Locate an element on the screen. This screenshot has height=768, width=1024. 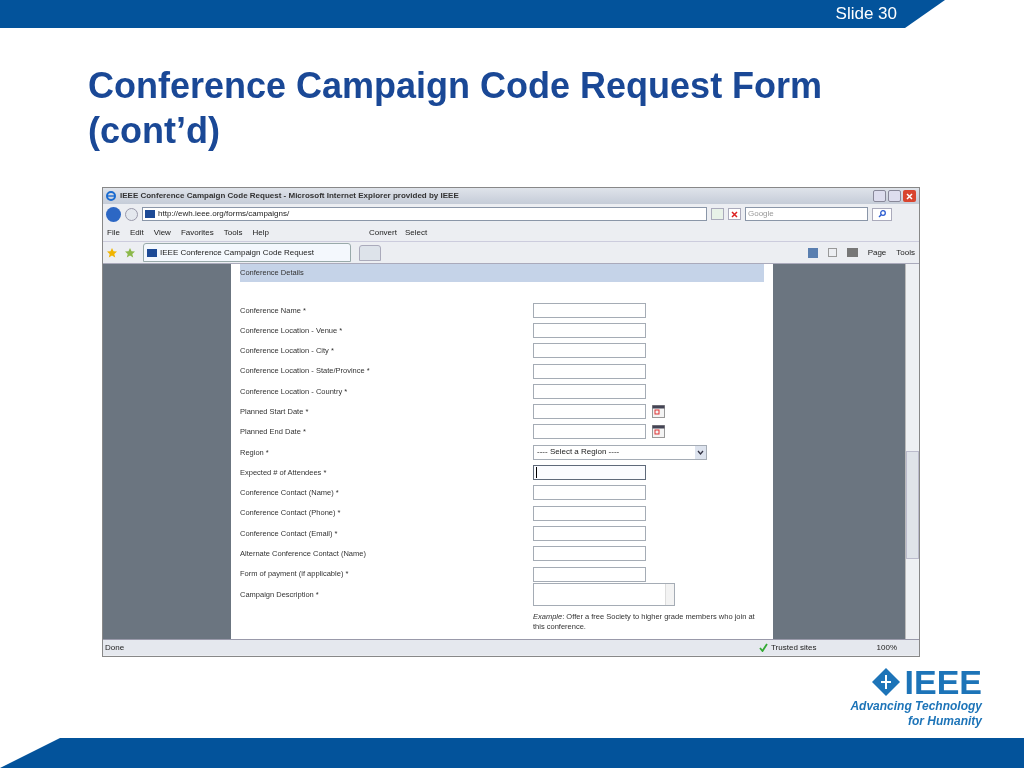
search-icon is located at coordinates (882, 214).